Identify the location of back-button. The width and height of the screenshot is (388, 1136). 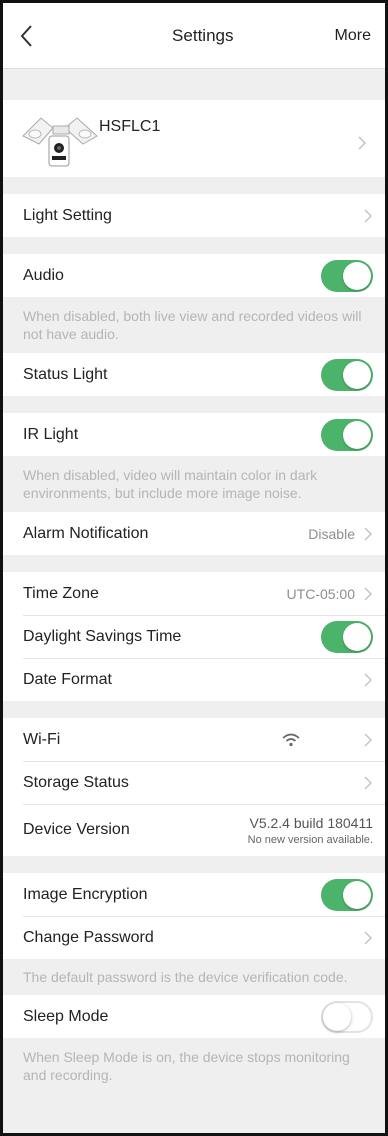
(33, 36).